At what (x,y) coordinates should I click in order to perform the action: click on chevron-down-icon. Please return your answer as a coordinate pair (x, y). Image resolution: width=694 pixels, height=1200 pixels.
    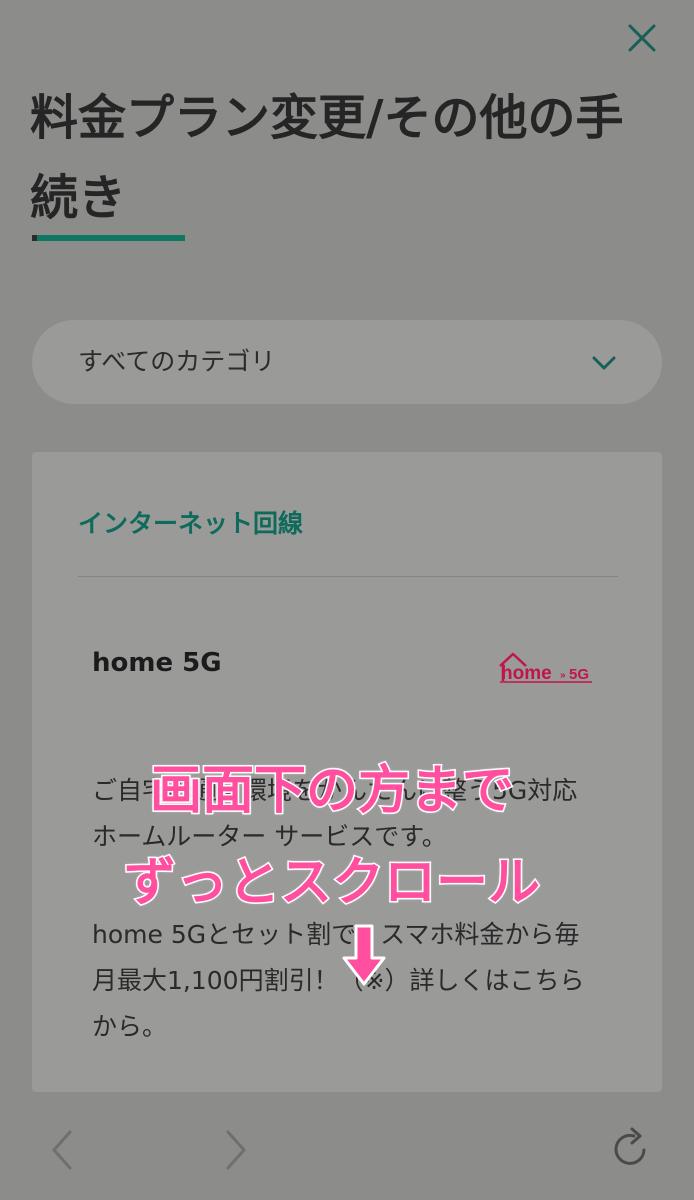
    Looking at the image, I should click on (604, 363).